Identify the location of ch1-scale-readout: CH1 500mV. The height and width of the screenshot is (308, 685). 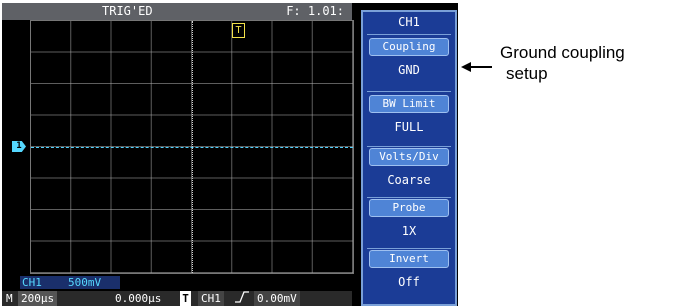
(70, 282).